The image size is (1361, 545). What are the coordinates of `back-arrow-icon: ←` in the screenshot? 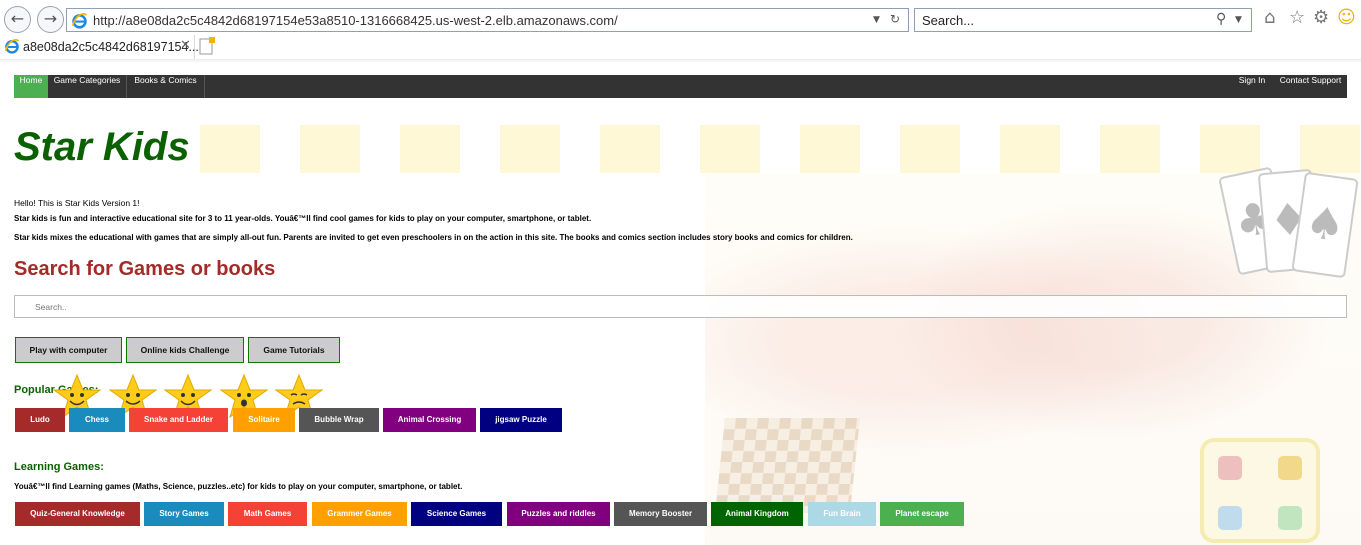 It's located at (17, 19).